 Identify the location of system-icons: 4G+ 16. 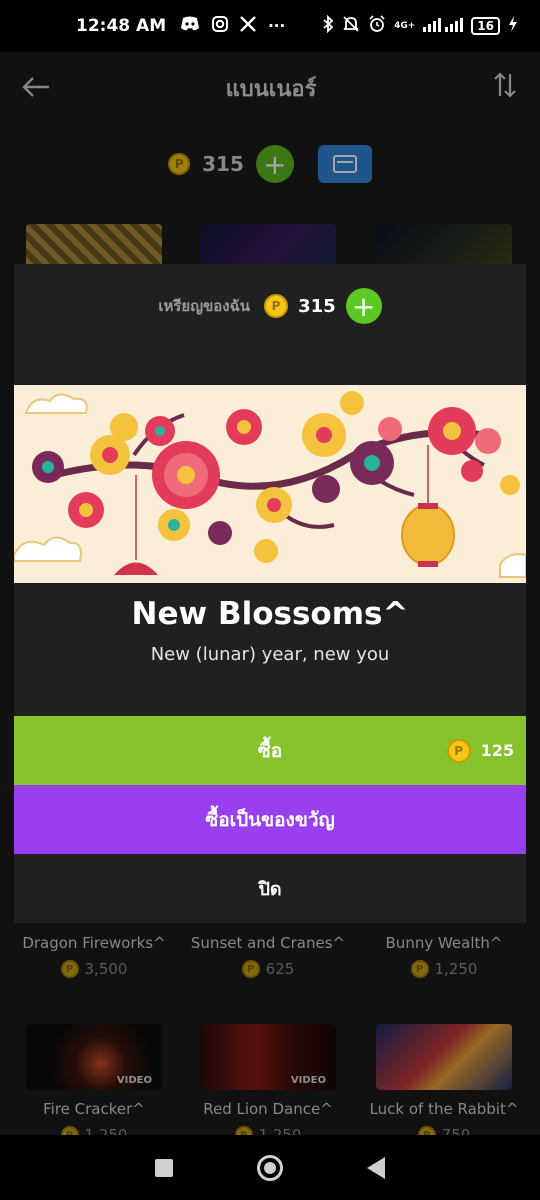
(420, 25).